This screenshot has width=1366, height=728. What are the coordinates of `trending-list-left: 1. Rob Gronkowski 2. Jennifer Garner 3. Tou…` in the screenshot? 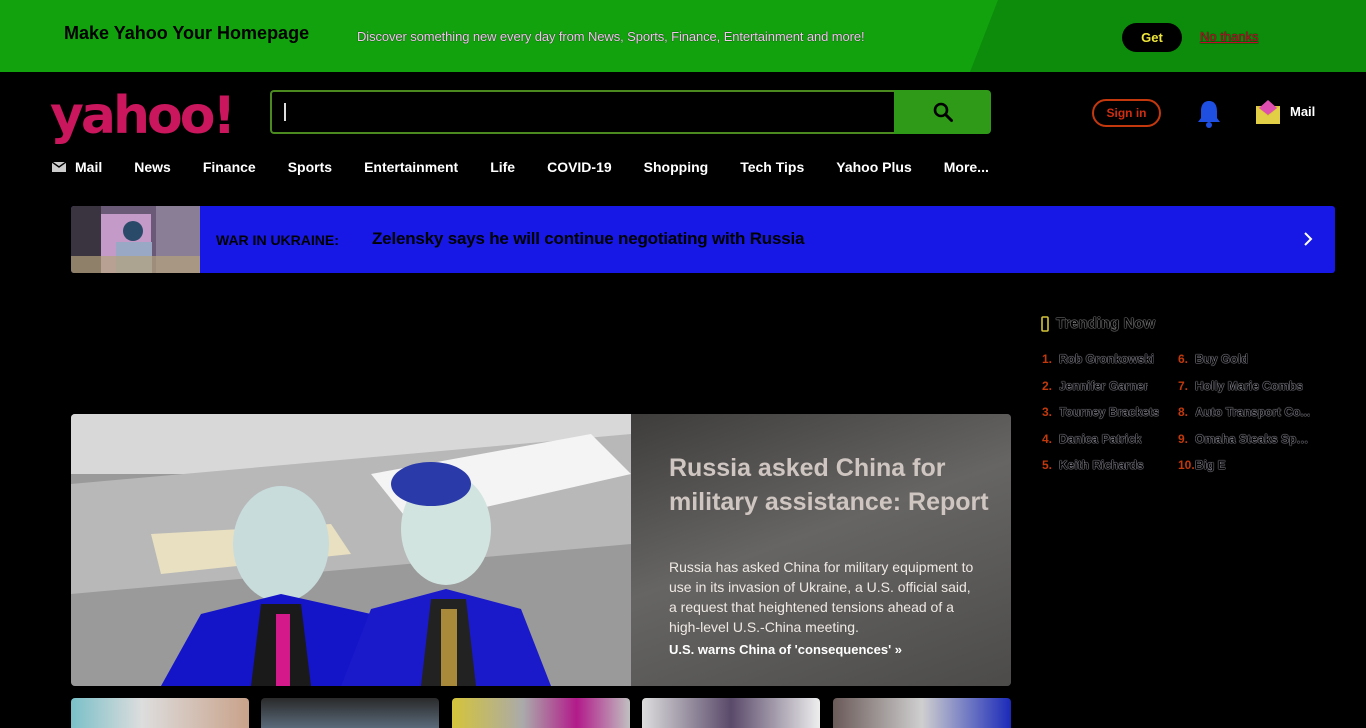 It's located at (1100, 418).